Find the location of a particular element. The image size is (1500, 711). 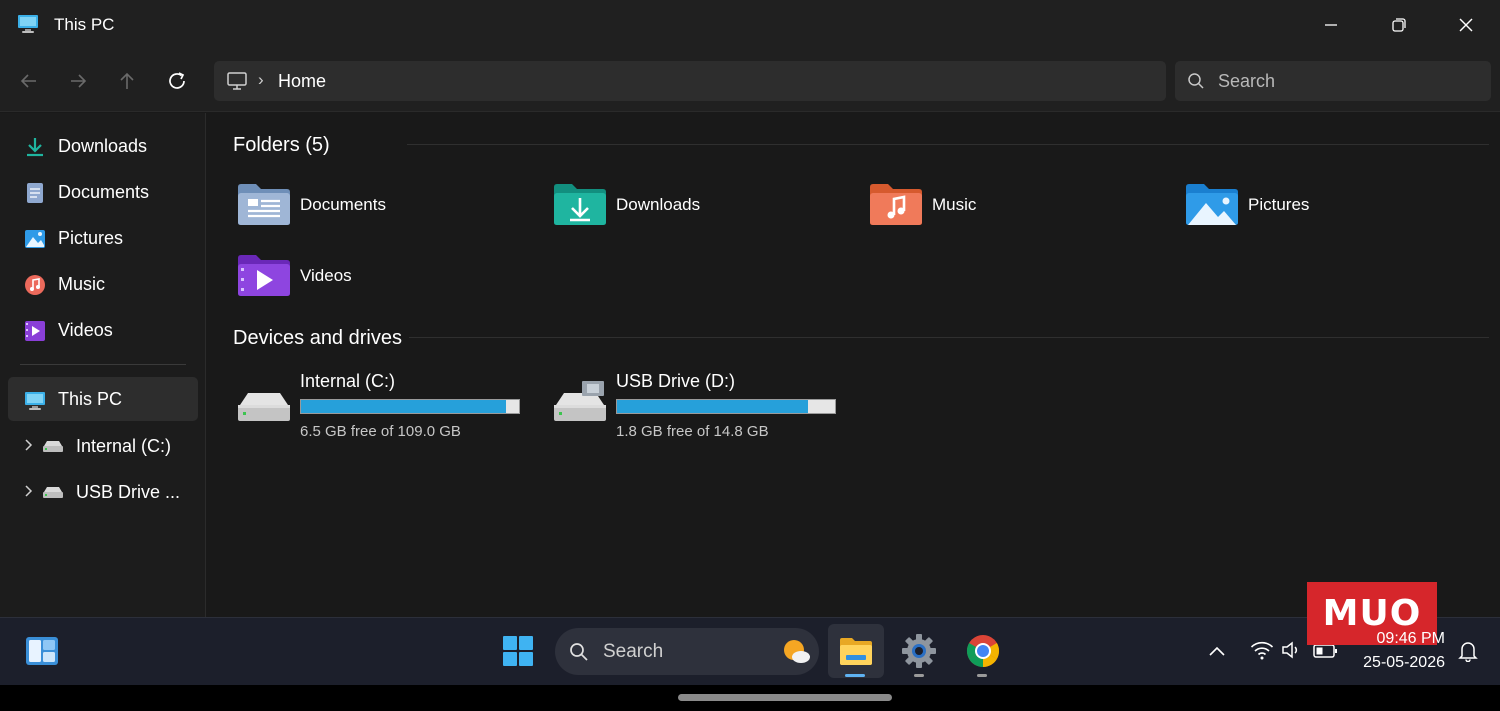

folder-label: Music is located at coordinates (954, 204).